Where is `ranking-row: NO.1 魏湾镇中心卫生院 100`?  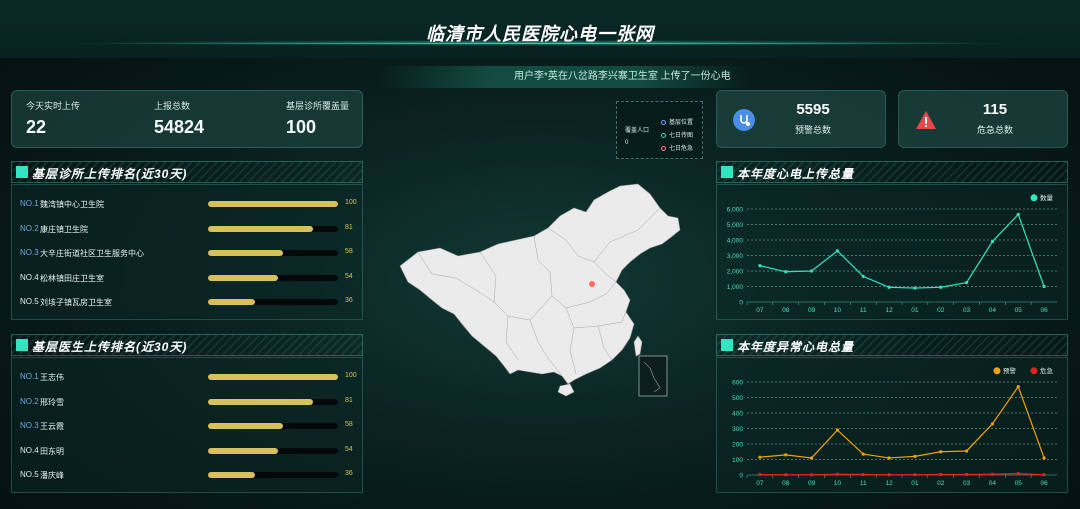
ranking-row: NO.1 魏湾镇中心卫生院 100 is located at coordinates (190, 204).